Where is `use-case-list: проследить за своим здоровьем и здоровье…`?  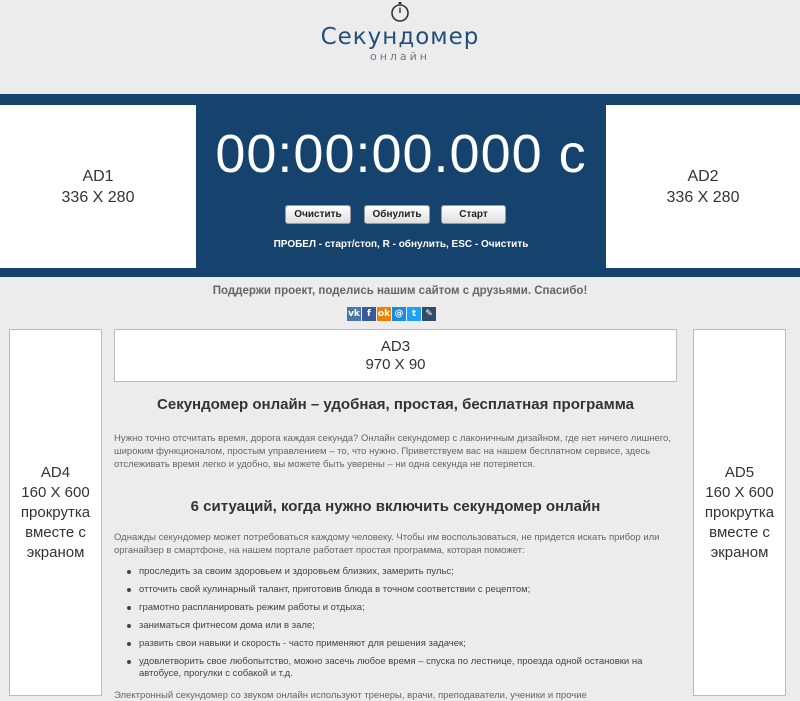 use-case-list: проследить за своим здоровьем и здоровье… is located at coordinates (395, 626).